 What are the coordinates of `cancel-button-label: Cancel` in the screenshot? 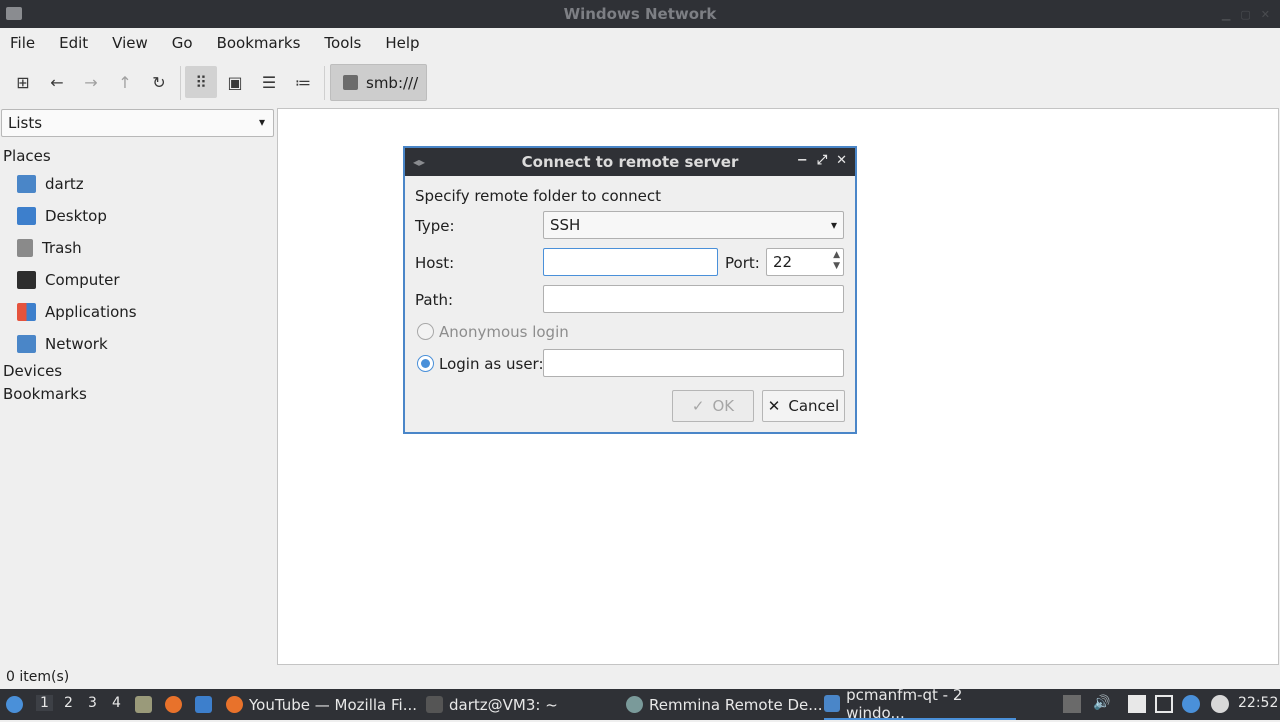 It's located at (814, 406).